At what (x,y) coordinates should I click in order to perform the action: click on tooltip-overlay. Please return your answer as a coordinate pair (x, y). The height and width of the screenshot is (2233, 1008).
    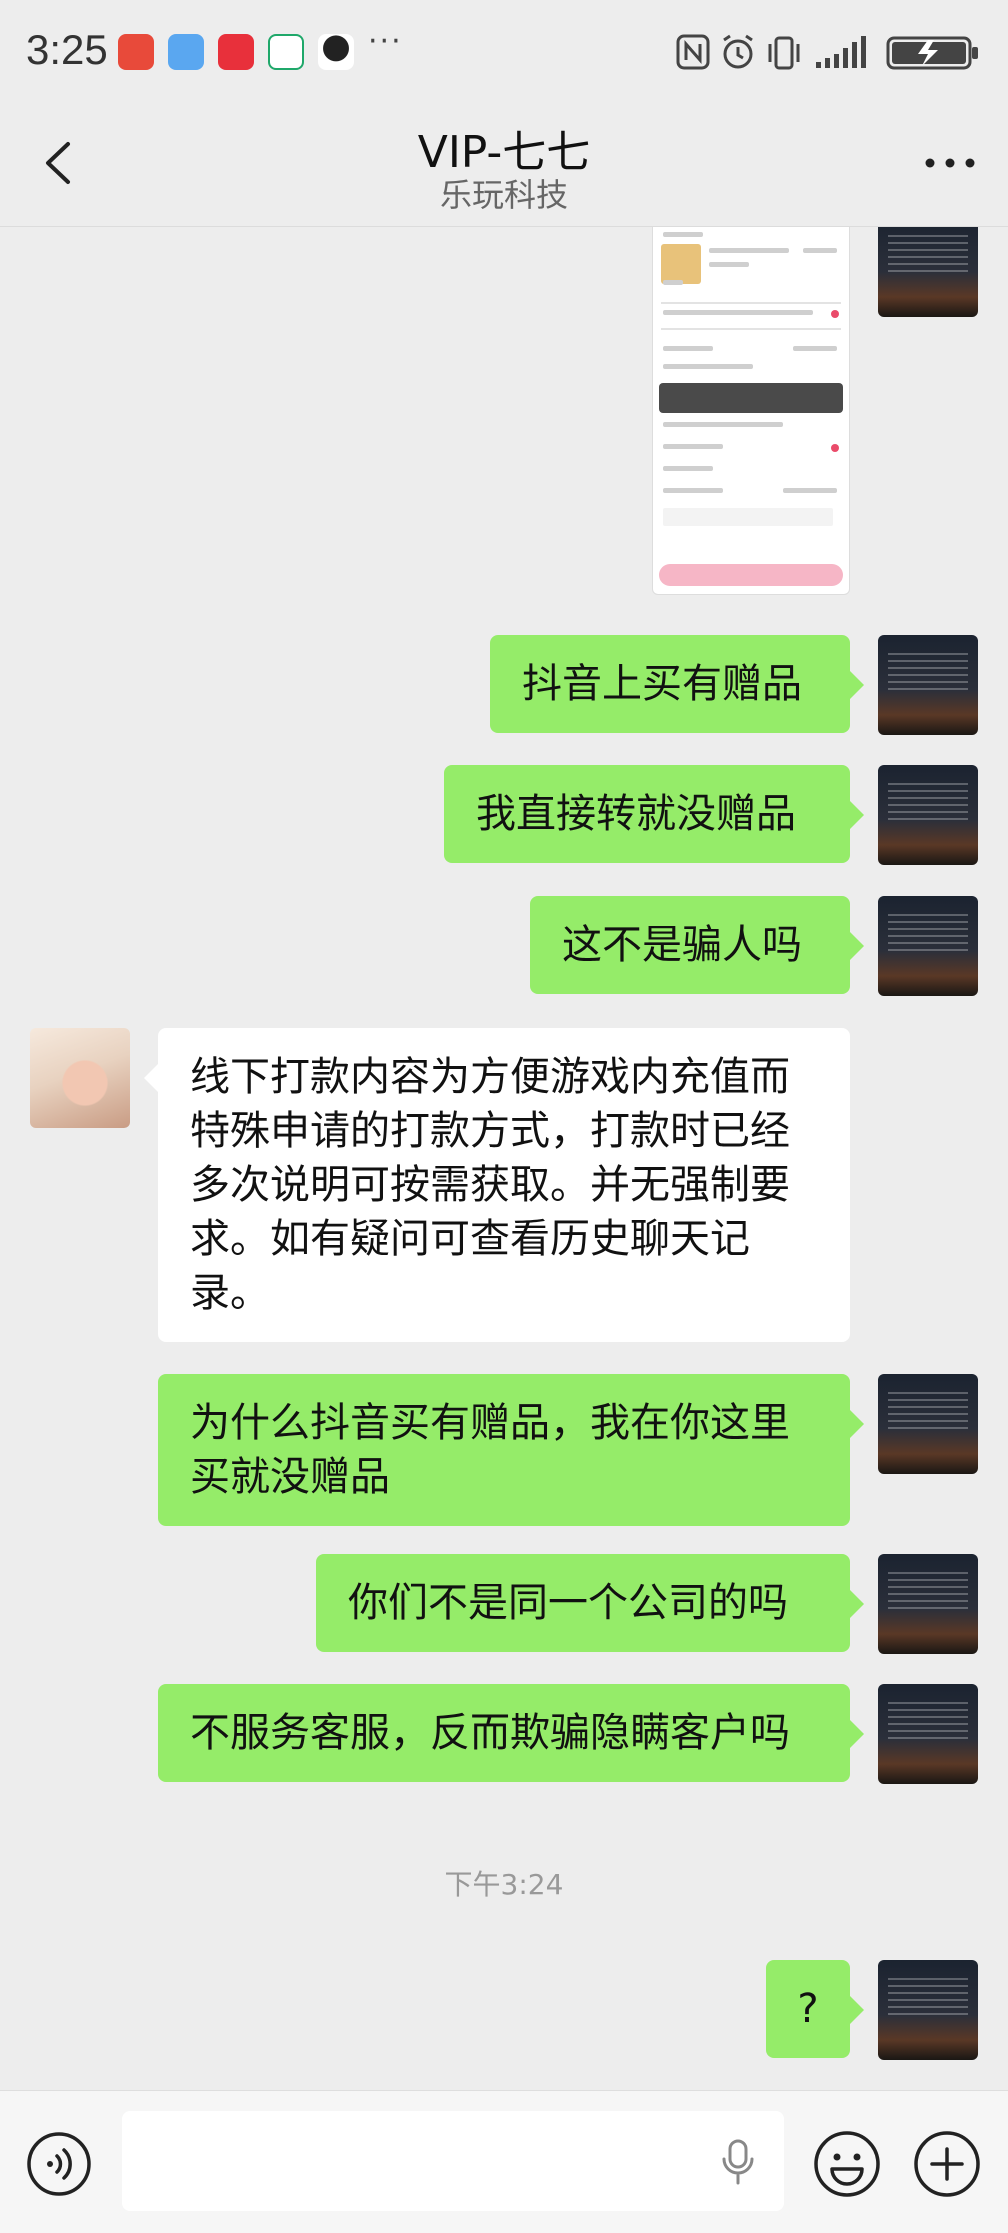
    Looking at the image, I should click on (751, 398).